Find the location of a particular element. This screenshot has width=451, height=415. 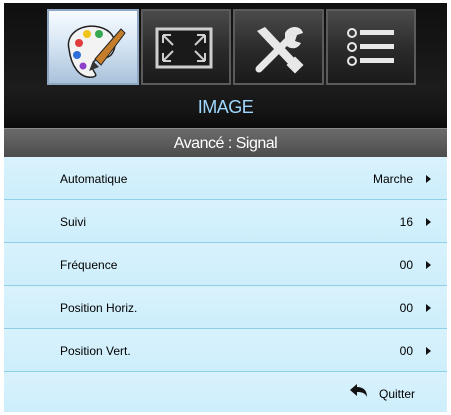

row-label: Automatique is located at coordinates (94, 179).